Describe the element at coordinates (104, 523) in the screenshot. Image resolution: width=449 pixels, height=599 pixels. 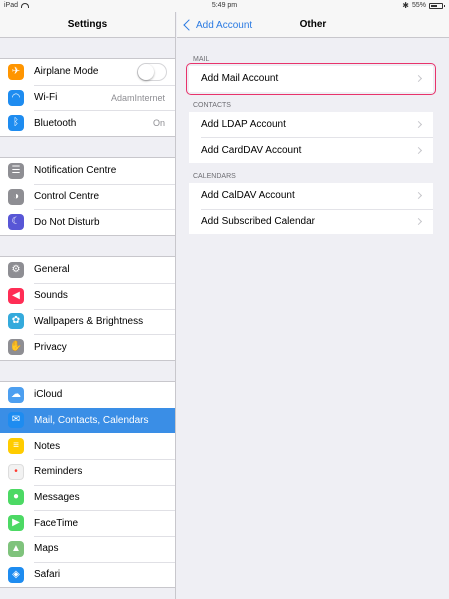
I see `settings-row-label: FaceTime` at that location.